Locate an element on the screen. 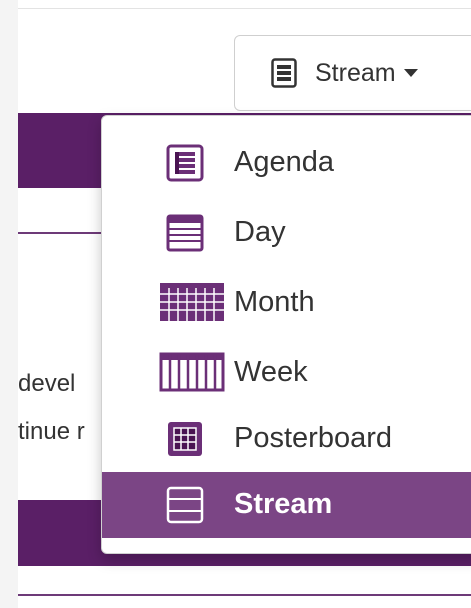  caret-down-icon is located at coordinates (410, 73).